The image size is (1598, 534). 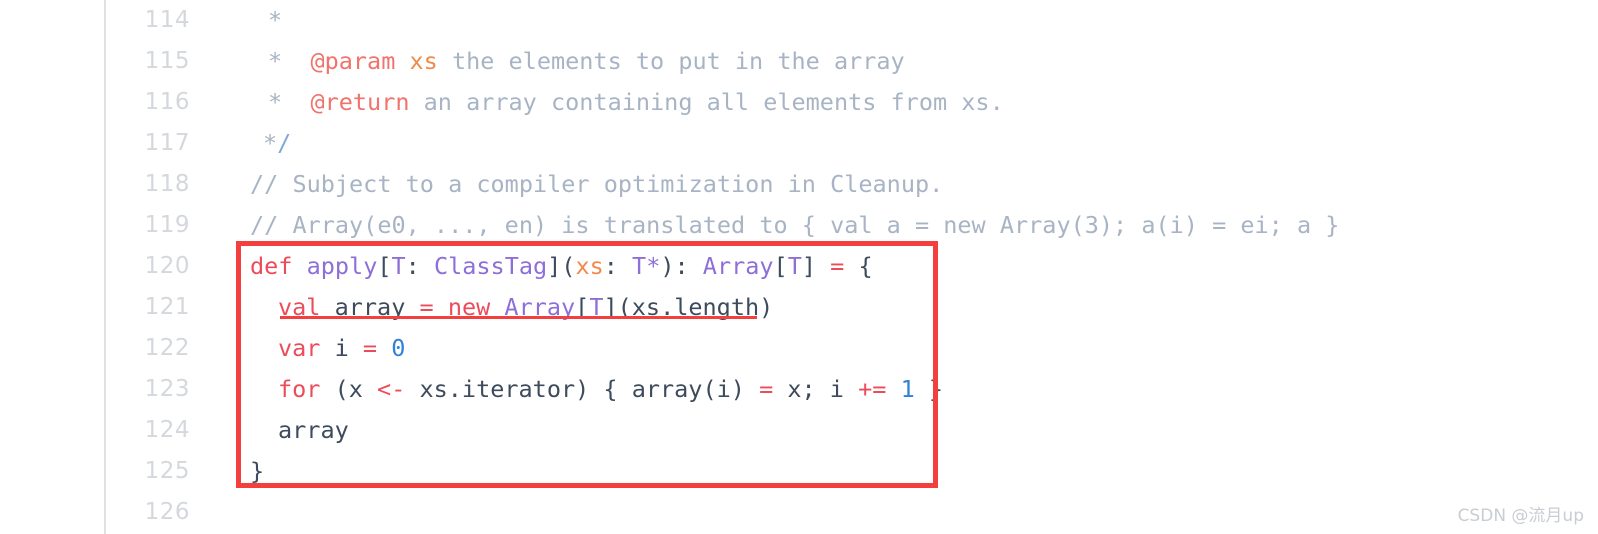 What do you see at coordinates (167, 143) in the screenshot?
I see `line-number: 117` at bounding box center [167, 143].